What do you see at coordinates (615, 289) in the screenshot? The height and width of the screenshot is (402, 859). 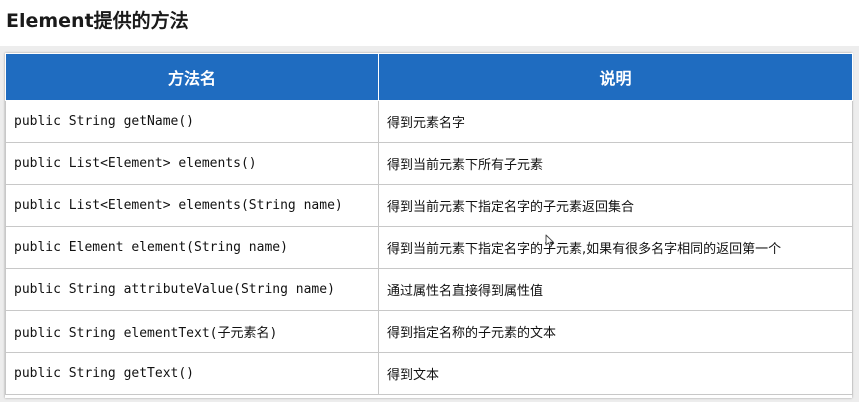 I see `method-description: 通过属性名直接得到属性值` at bounding box center [615, 289].